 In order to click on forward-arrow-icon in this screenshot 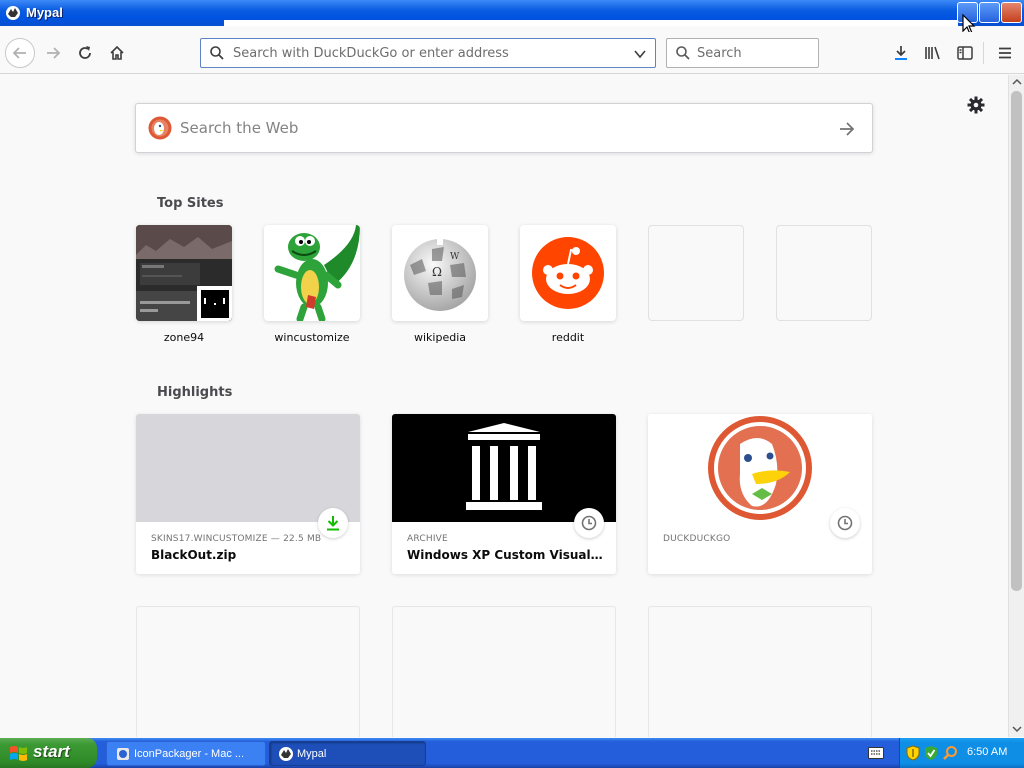, I will do `click(54, 53)`.